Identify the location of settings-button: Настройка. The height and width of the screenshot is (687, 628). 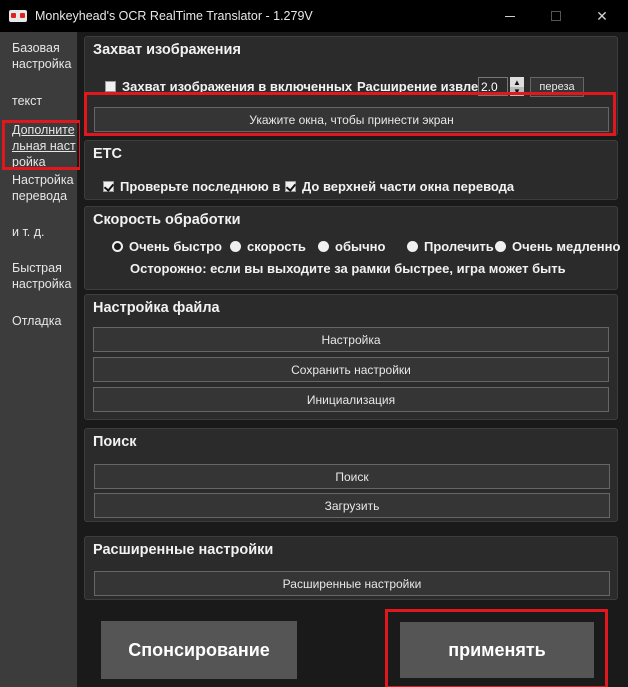
(351, 339).